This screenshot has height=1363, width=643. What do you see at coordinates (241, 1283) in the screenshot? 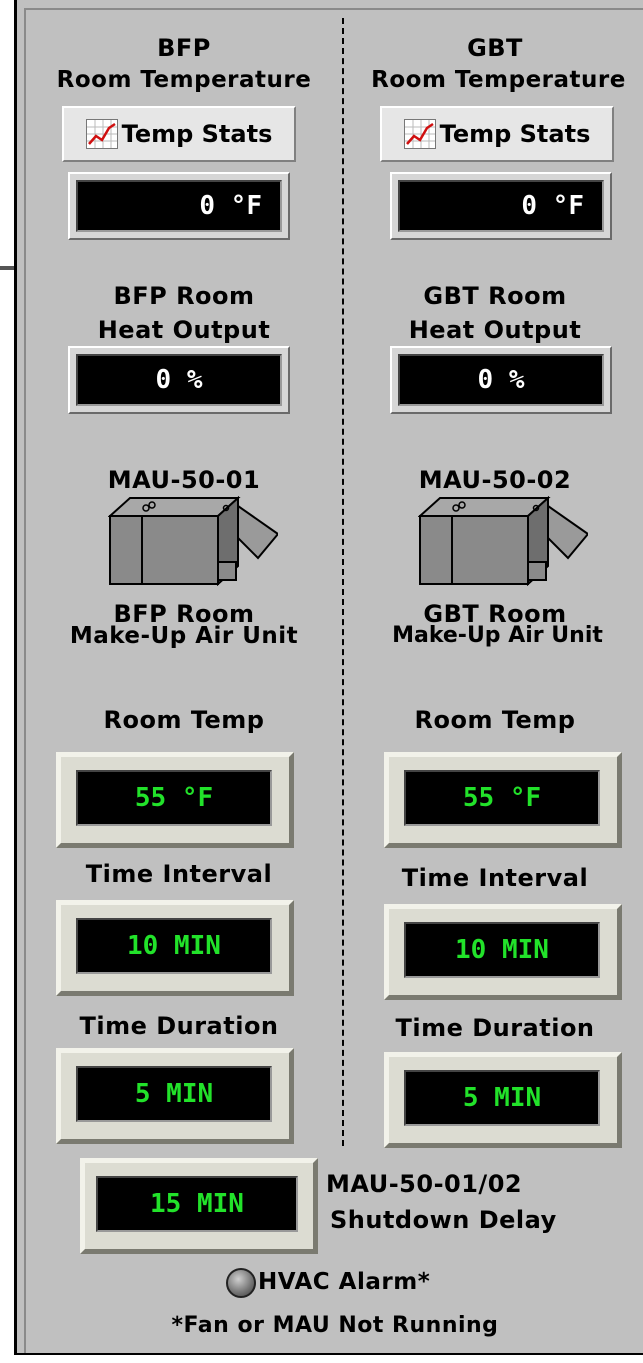
I see `indicator-lamp-icon` at bounding box center [241, 1283].